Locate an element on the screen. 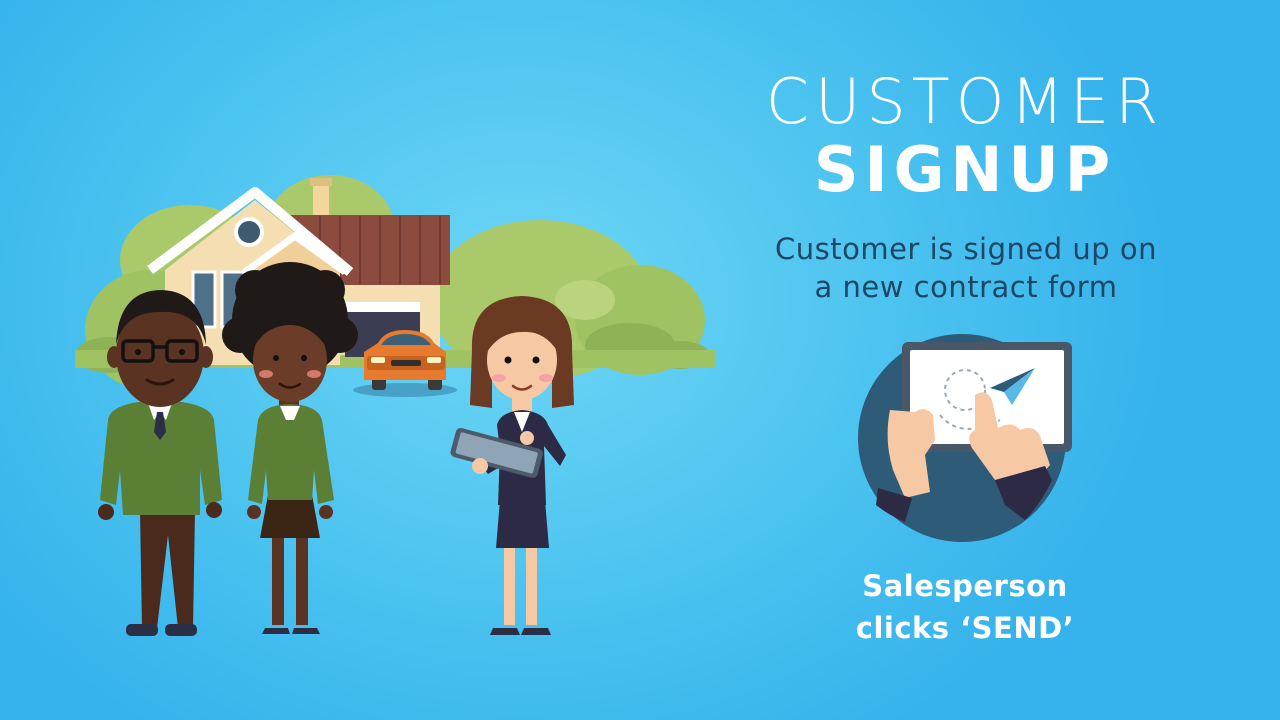 Image resolution: width=1280 pixels, height=720 pixels. description-line1: Customer is signed up on is located at coordinates (966, 249).